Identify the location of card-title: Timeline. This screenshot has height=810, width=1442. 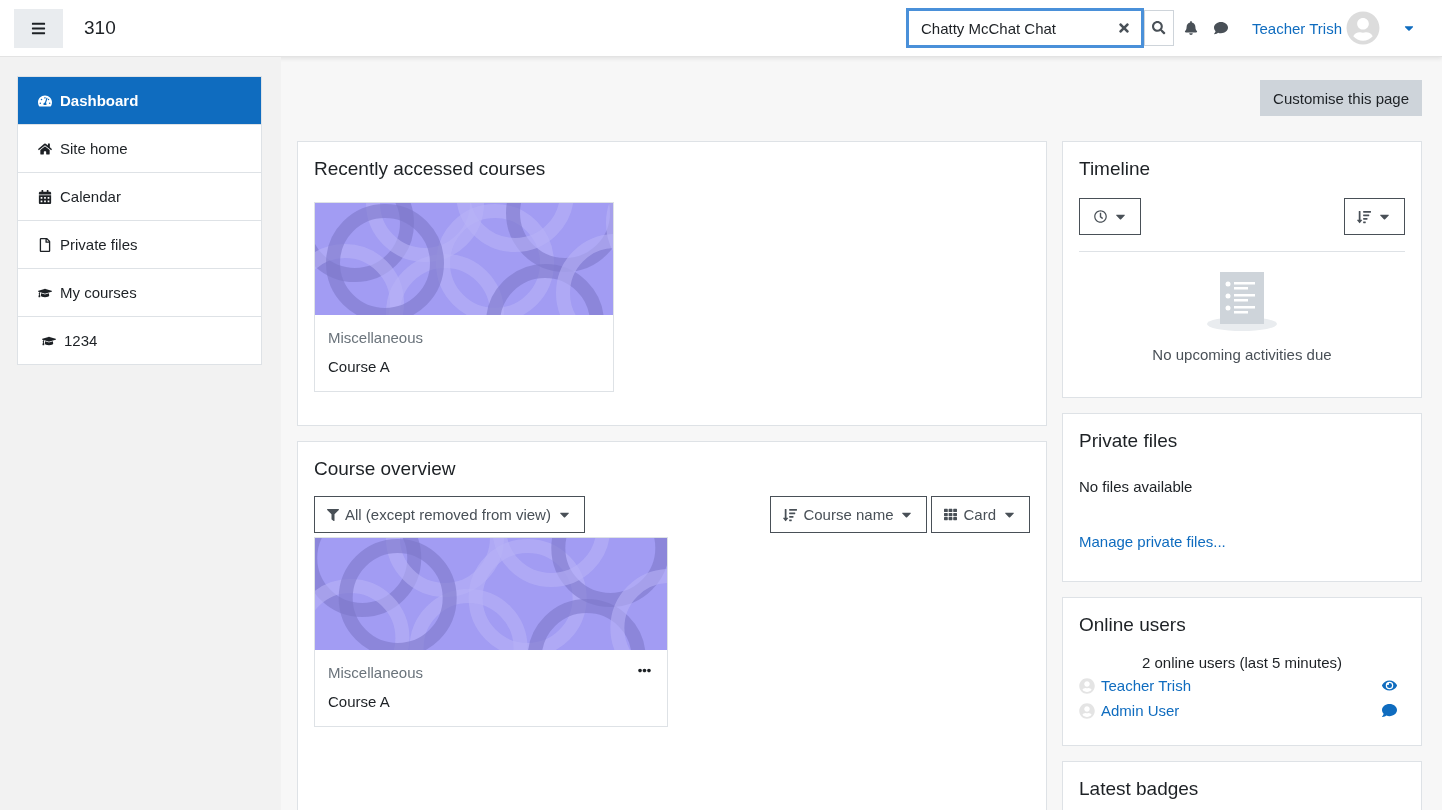
(1115, 169).